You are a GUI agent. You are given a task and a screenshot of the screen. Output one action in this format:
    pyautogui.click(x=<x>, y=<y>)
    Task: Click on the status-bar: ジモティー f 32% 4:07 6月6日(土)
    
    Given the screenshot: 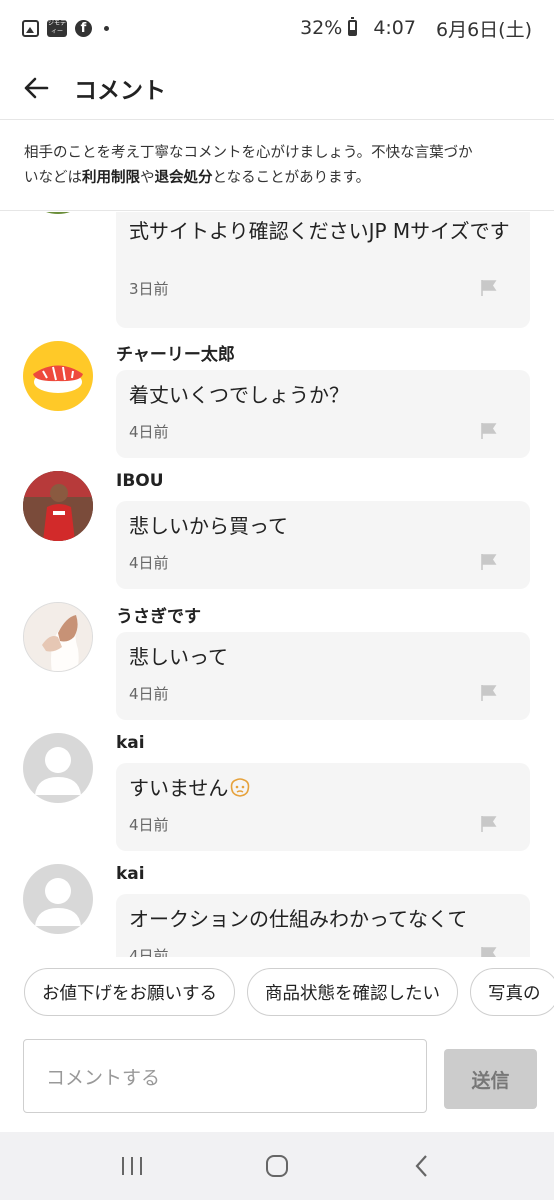 What is the action you would take?
    pyautogui.click(x=277, y=28)
    